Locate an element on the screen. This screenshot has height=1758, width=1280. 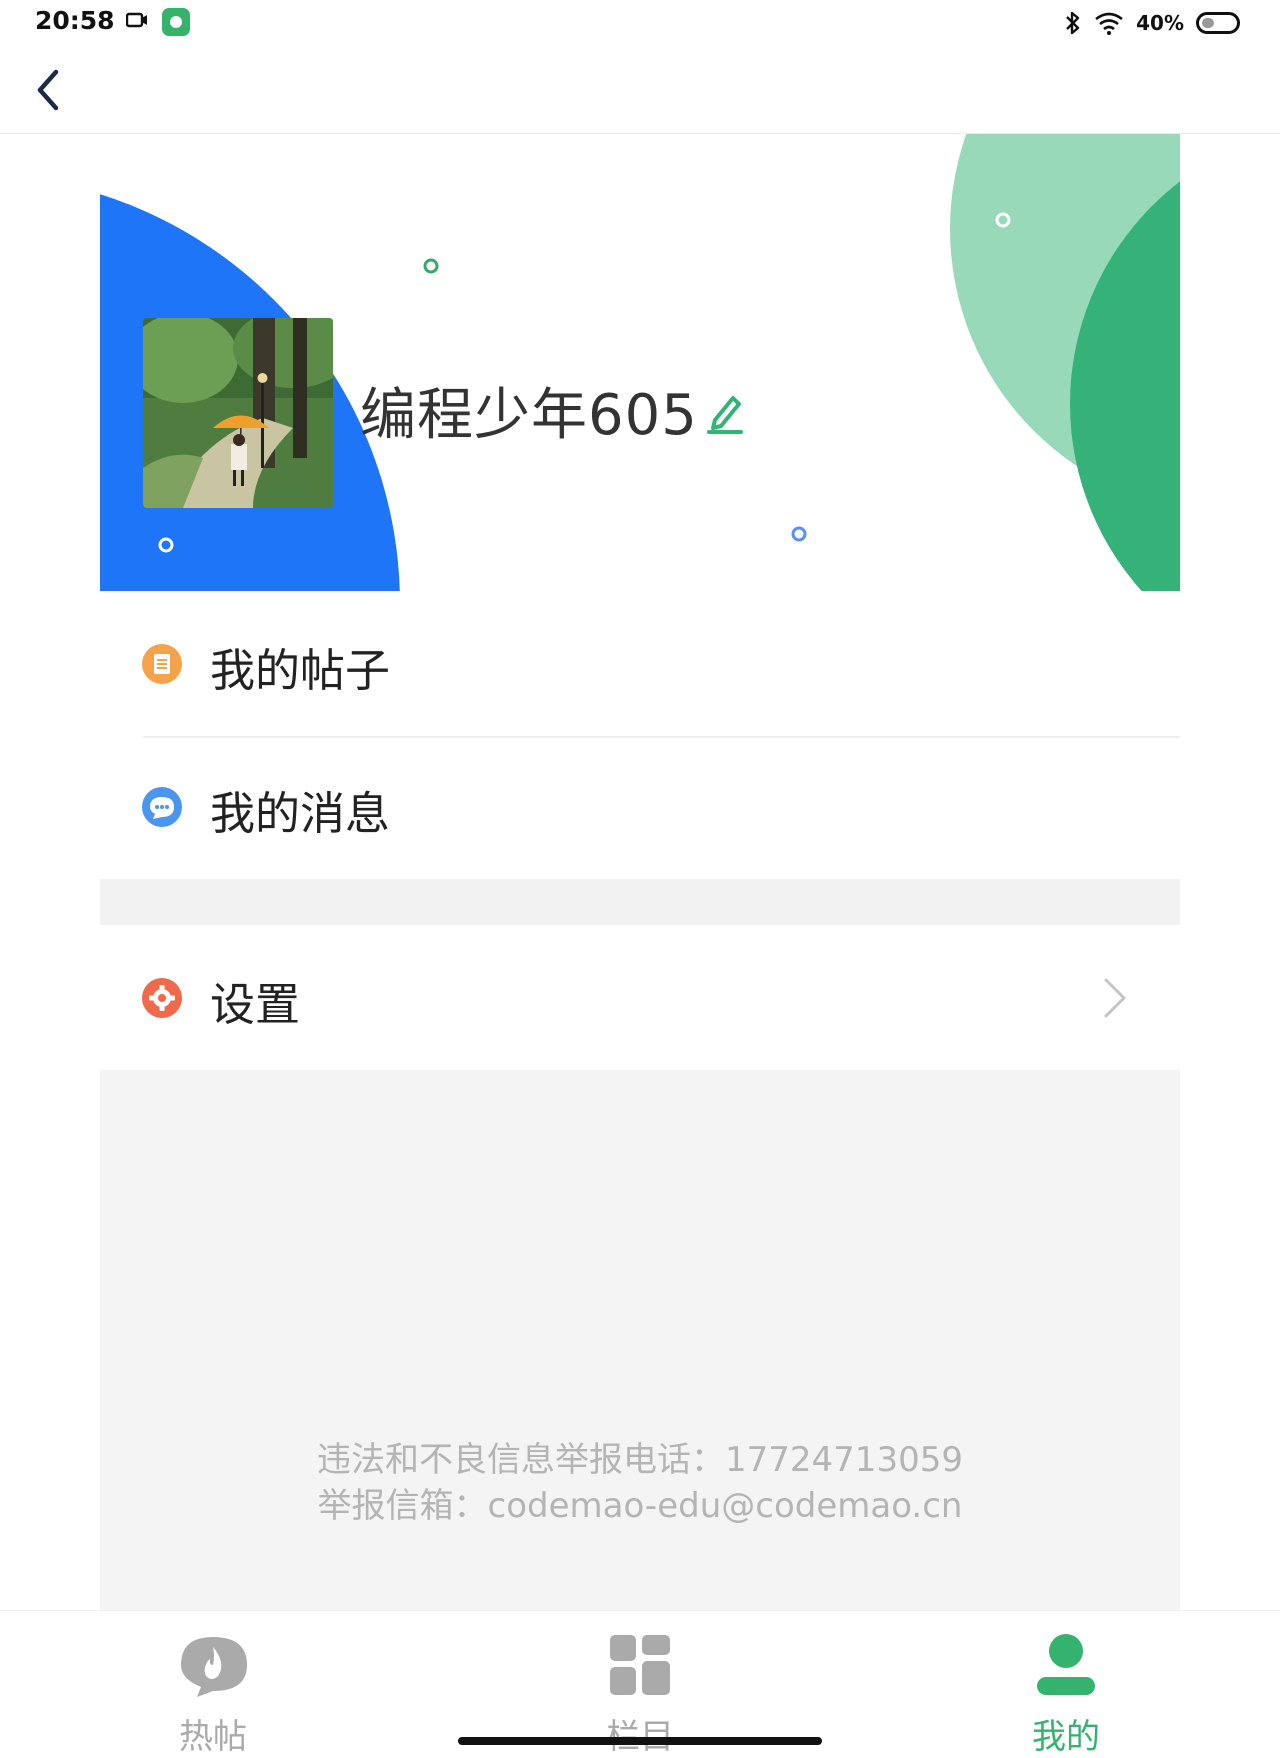
nav-item-columns: 栏目 is located at coordinates (640, 1684).